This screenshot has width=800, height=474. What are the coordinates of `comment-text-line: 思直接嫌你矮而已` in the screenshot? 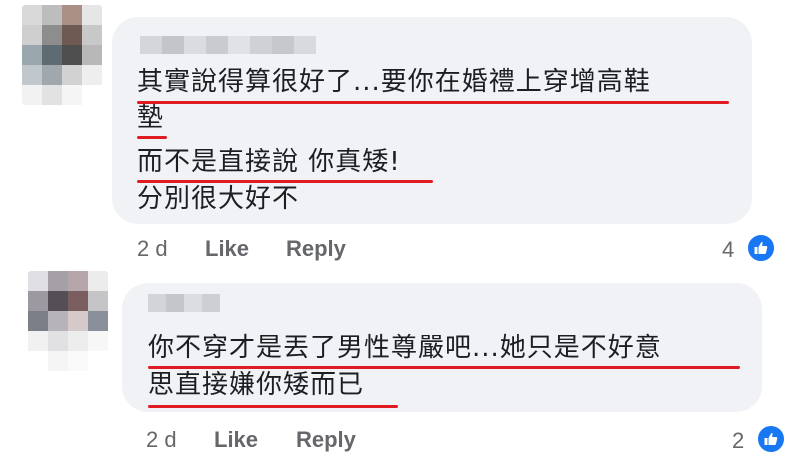 It's located at (256, 385).